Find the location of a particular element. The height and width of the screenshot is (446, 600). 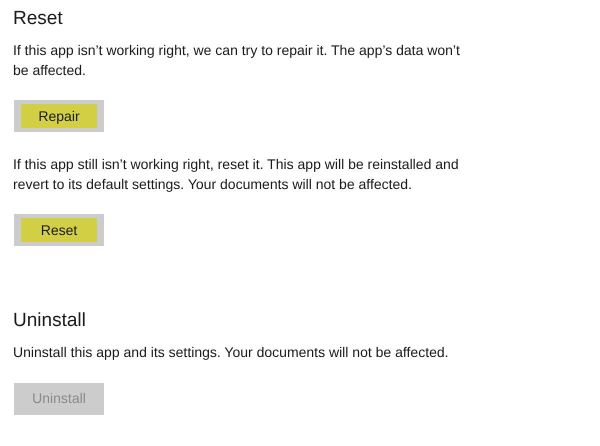

description-text: If this app isn’t working right, we can try to repair it. The app’s data won’t be affected. is located at coordinates (237, 60).